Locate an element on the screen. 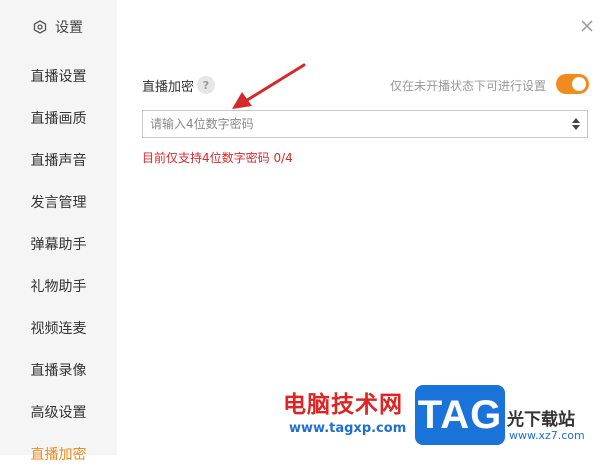 The width and height of the screenshot is (604, 475). watermark-url: www.tagxp.com is located at coordinates (348, 428).